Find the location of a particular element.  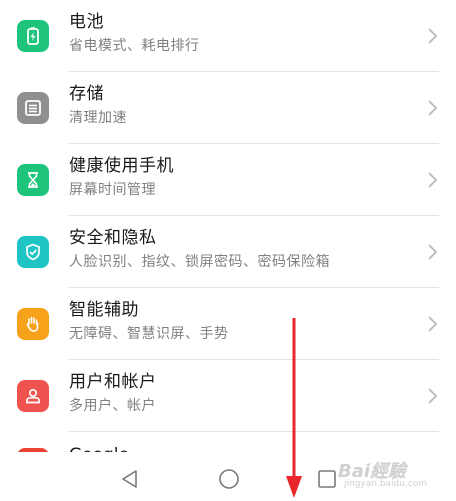

back-triangle-icon is located at coordinates (130, 479).